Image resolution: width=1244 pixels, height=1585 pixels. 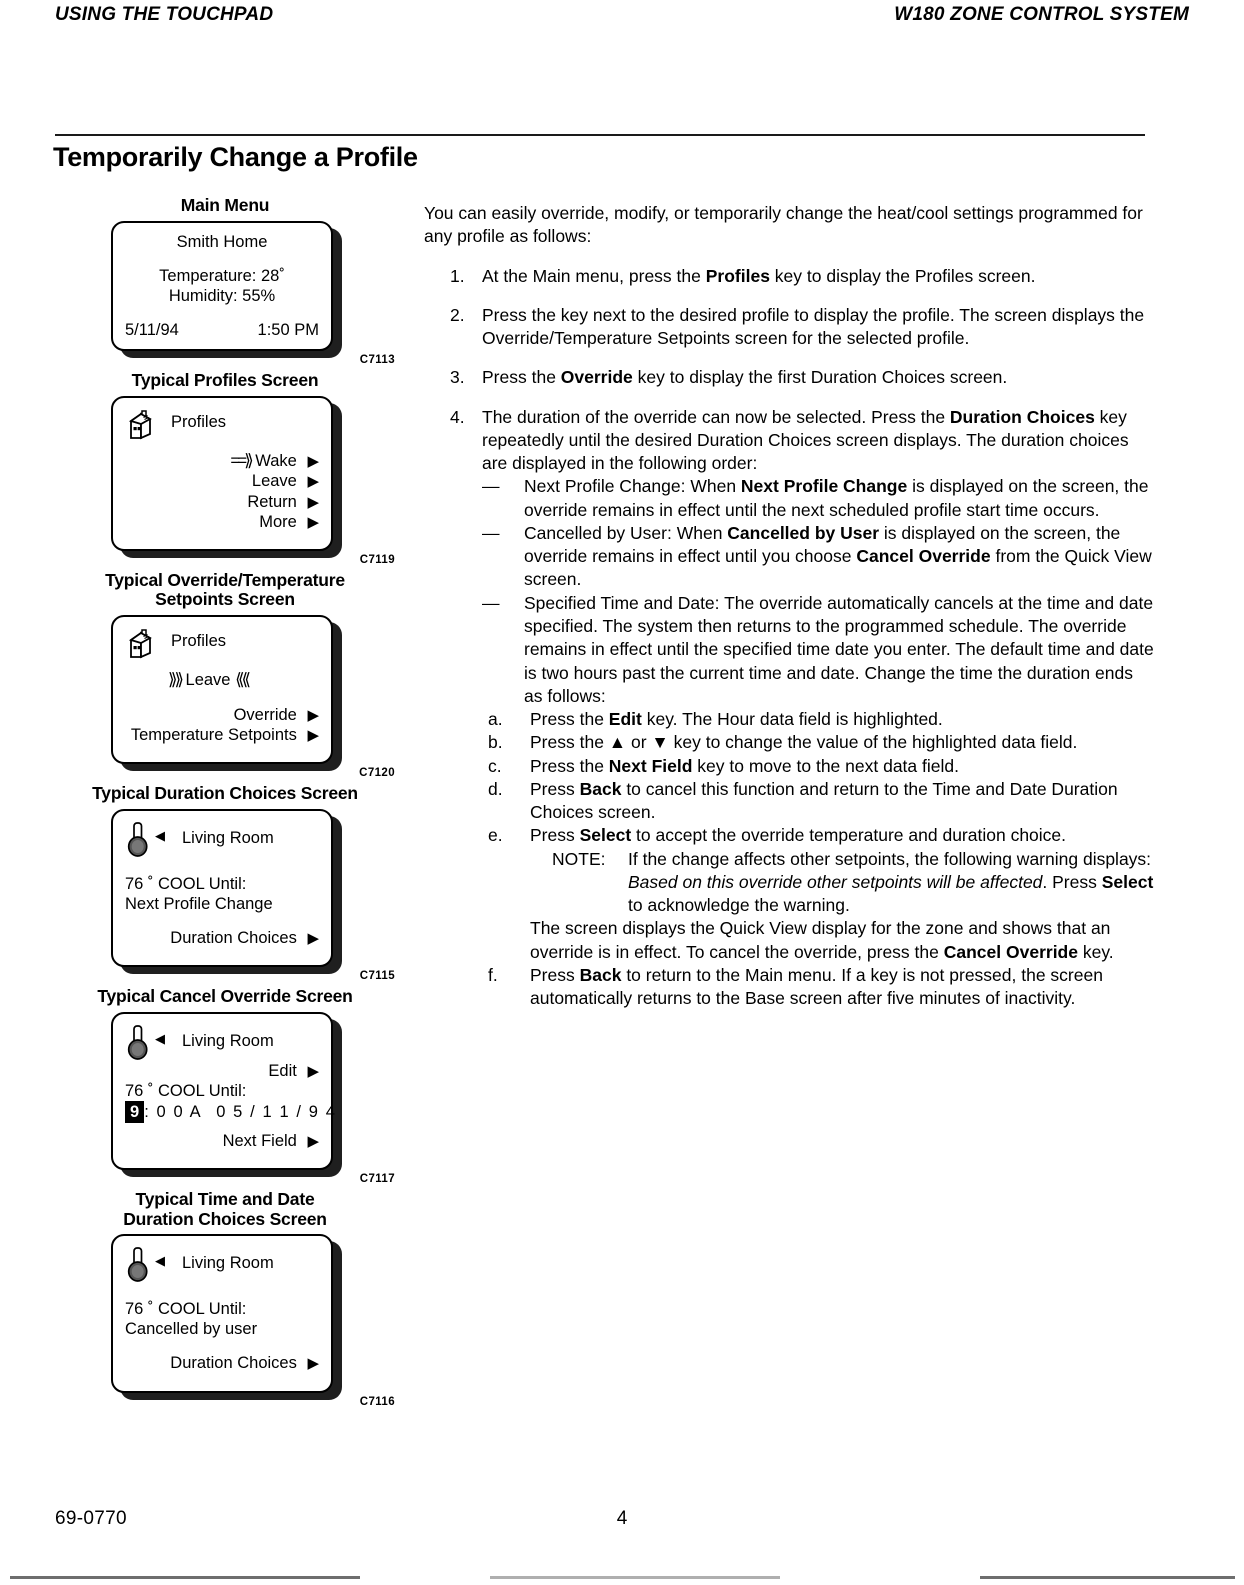 What do you see at coordinates (276, 460) in the screenshot?
I see `lcd-profile-label: Wake` at bounding box center [276, 460].